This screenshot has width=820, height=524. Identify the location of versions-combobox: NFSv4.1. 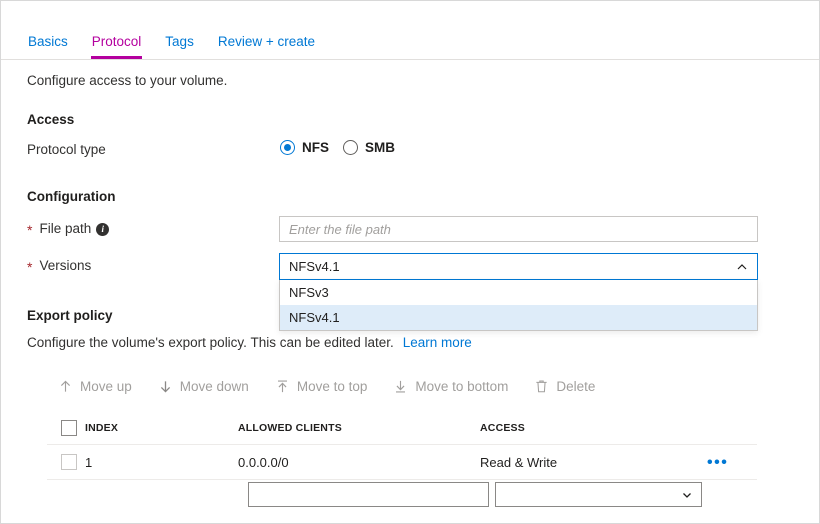
(518, 266).